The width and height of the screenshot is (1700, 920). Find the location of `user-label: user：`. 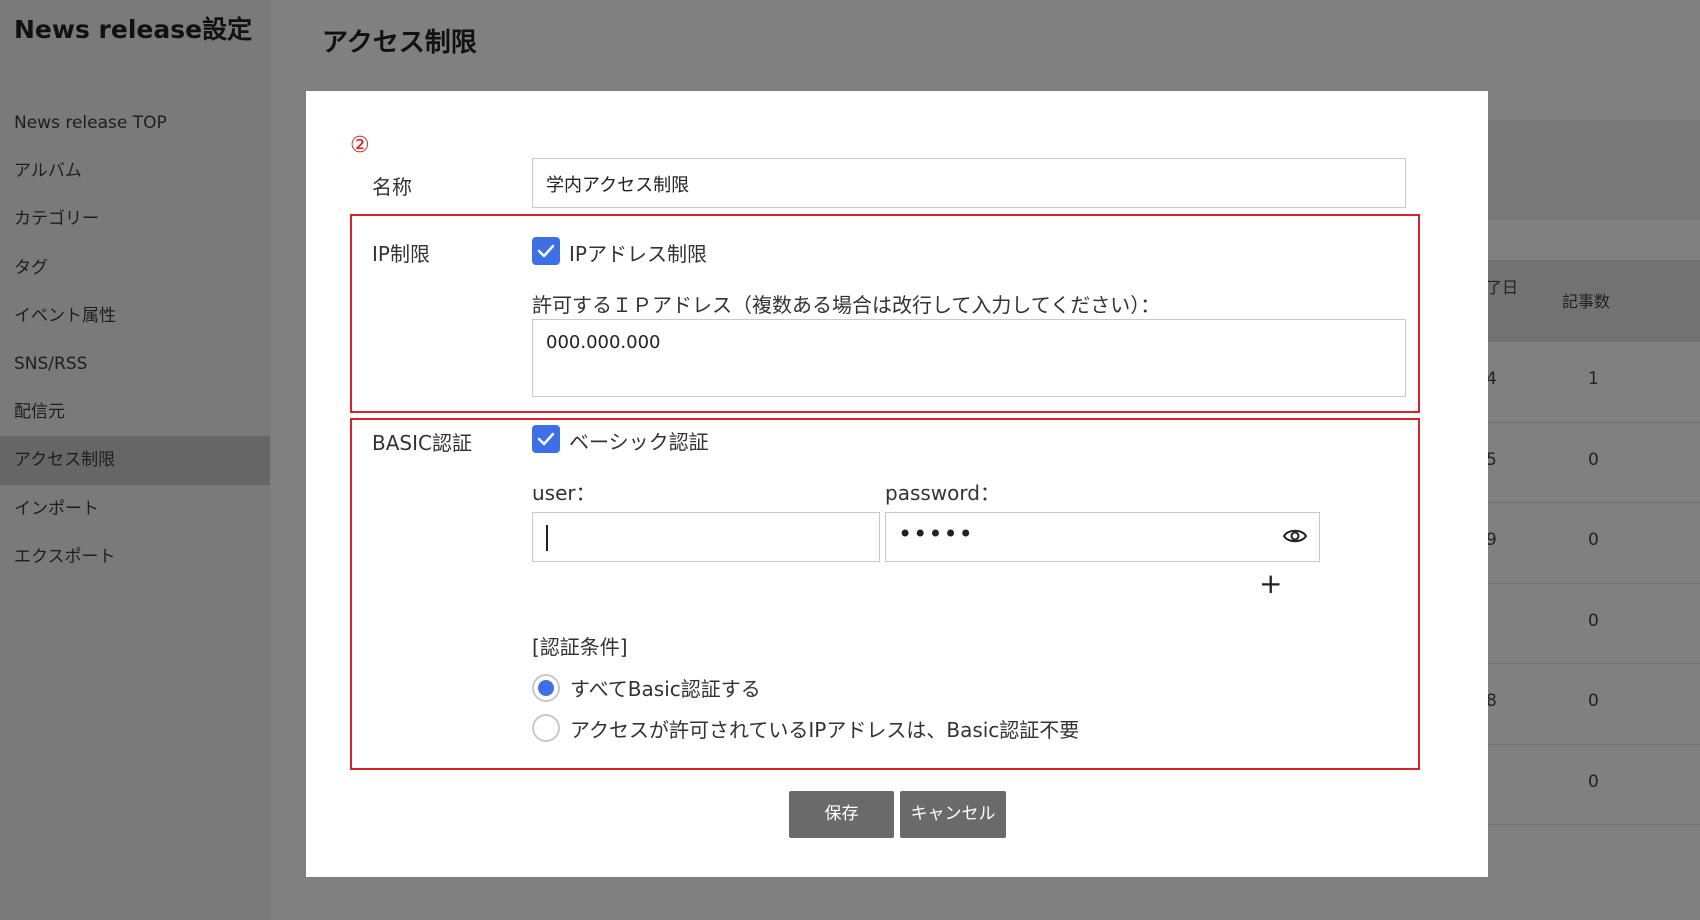

user-label: user： is located at coordinates (564, 493).